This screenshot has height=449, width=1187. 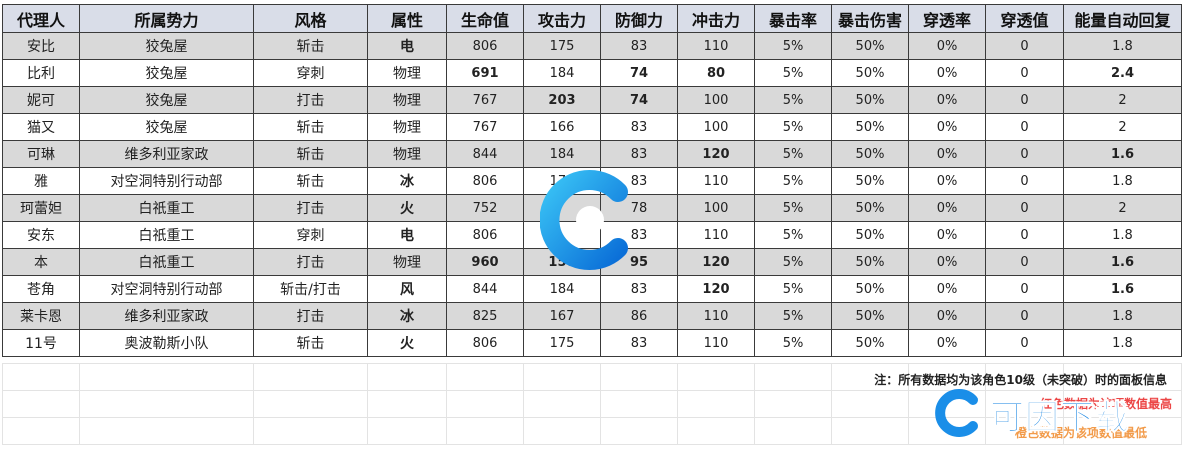 I want to click on column-header: 穿透值, so click(x=1024, y=18).